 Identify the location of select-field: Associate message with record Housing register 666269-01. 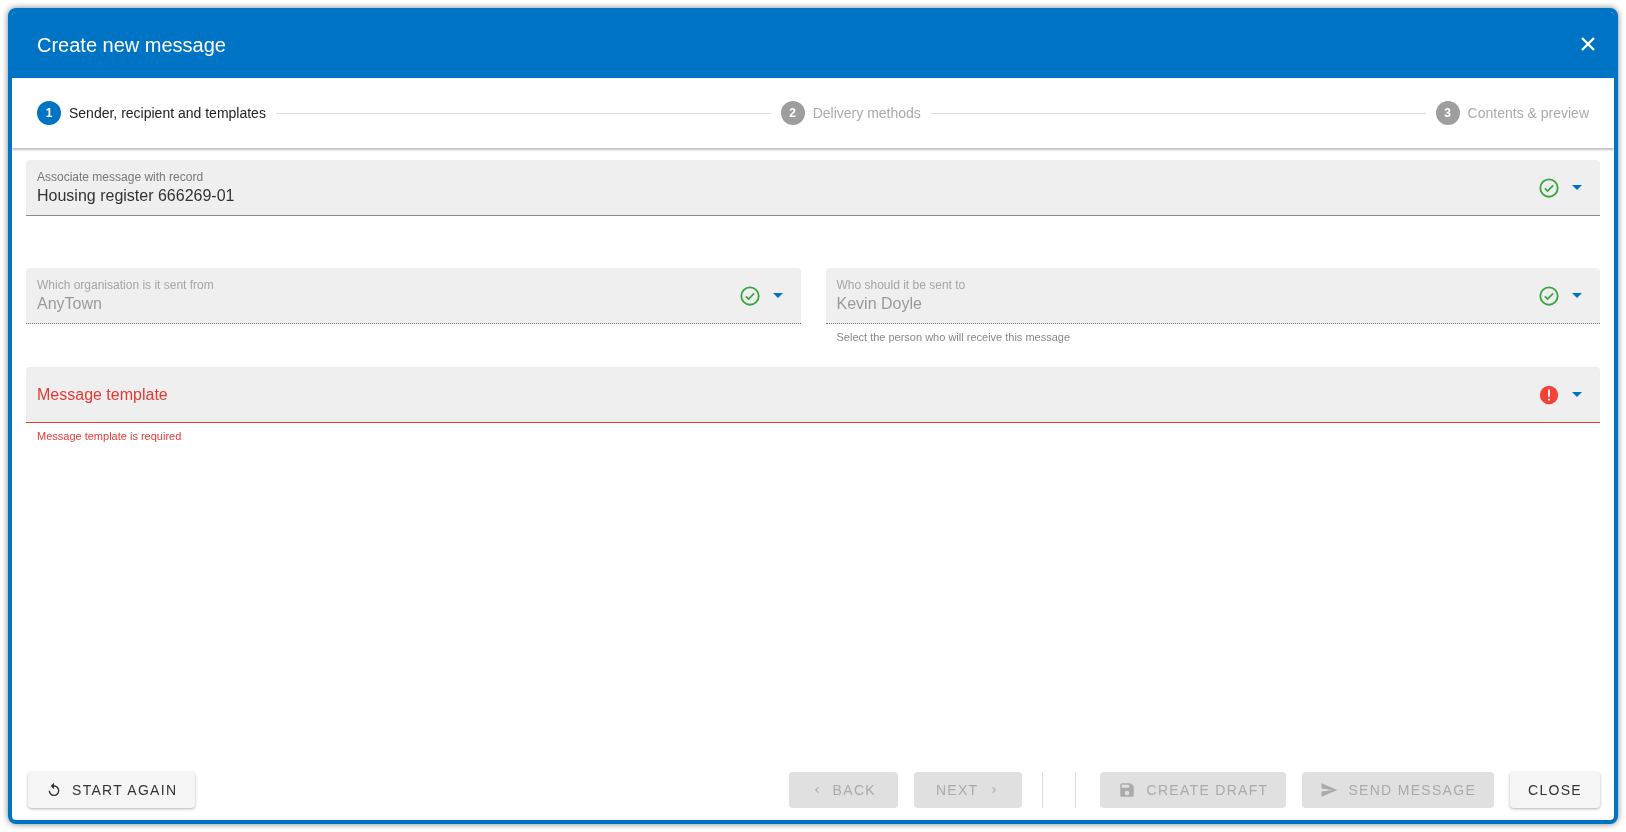
(813, 188).